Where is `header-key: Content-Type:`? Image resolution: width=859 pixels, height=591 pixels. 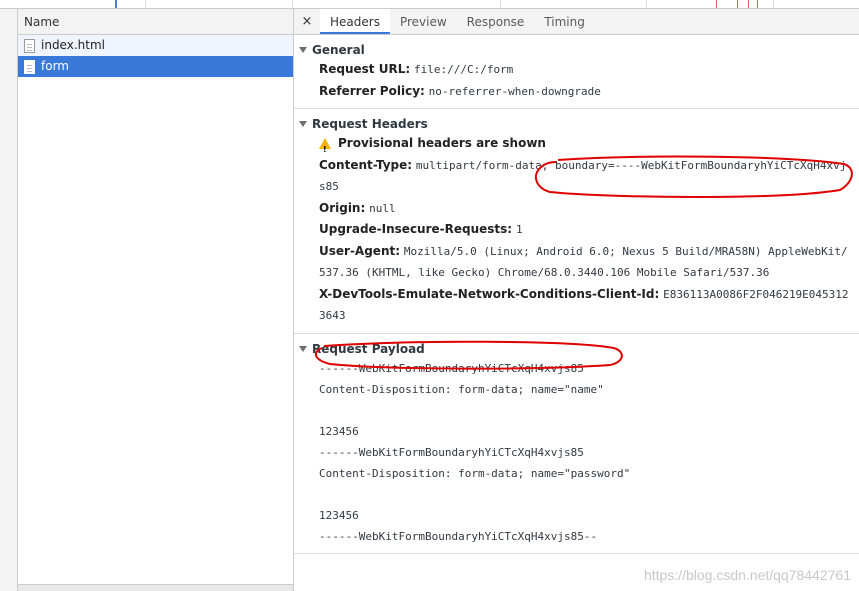
header-key: Content-Type: is located at coordinates (366, 164).